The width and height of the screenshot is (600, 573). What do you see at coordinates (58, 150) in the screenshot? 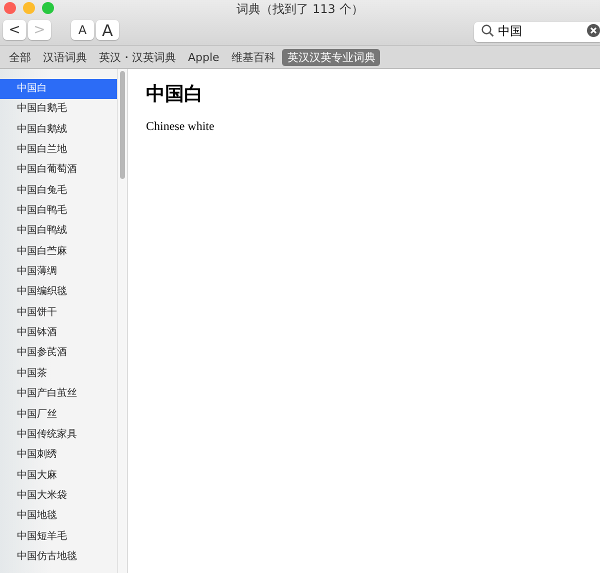
I see `word-list-item: 中国白兰地` at bounding box center [58, 150].